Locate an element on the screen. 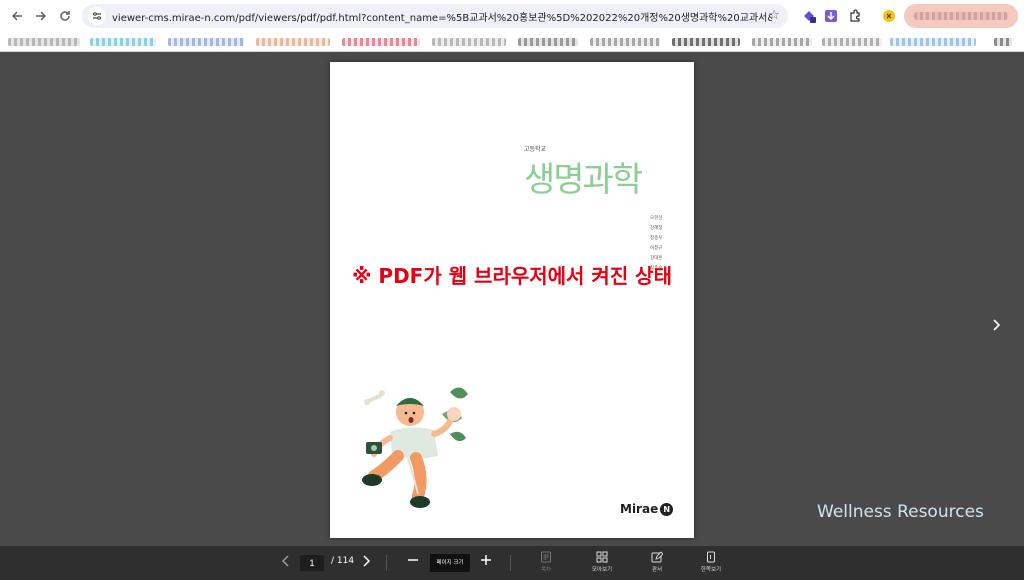  zoom-out-button is located at coordinates (413, 561).